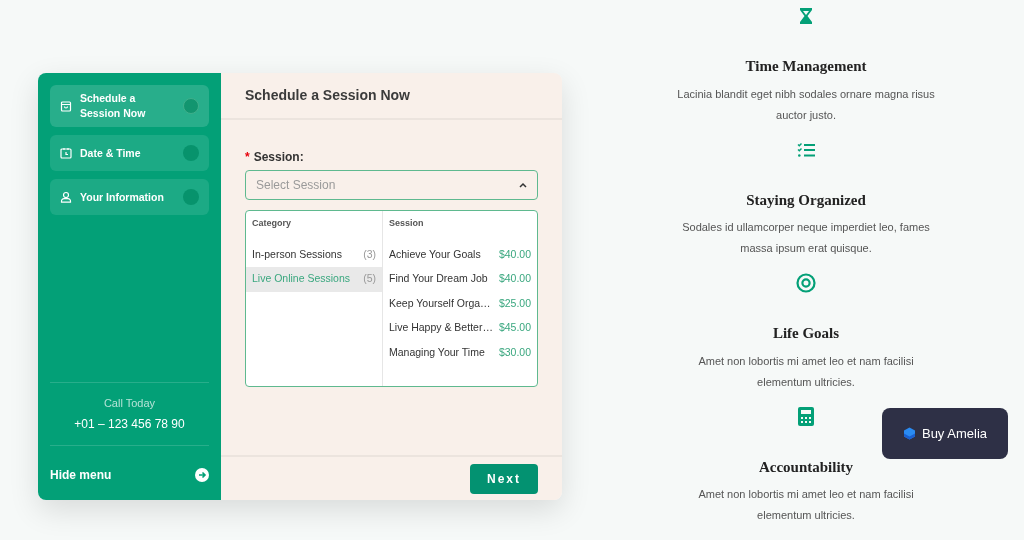 The height and width of the screenshot is (540, 1024). I want to click on shopping-bag-icon, so click(66, 106).